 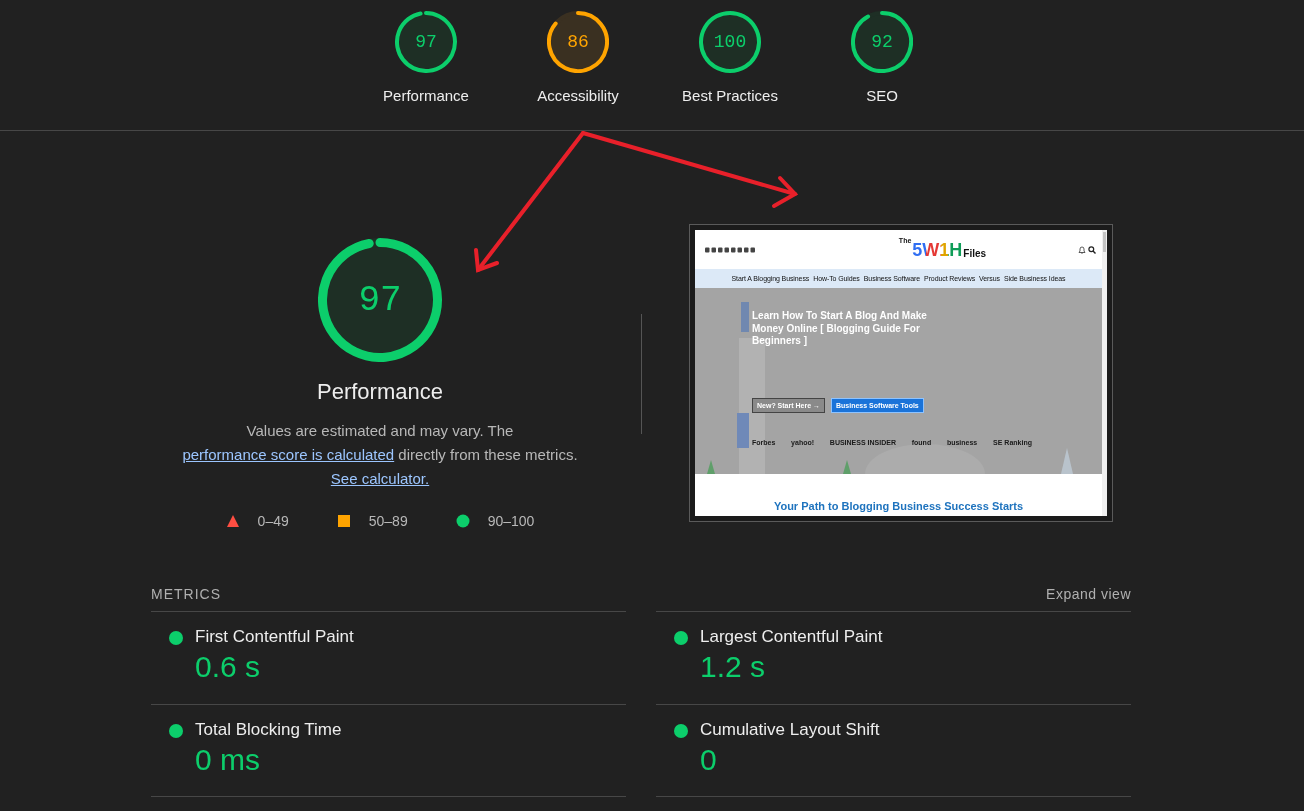 I want to click on score-value: 92, so click(x=882, y=42).